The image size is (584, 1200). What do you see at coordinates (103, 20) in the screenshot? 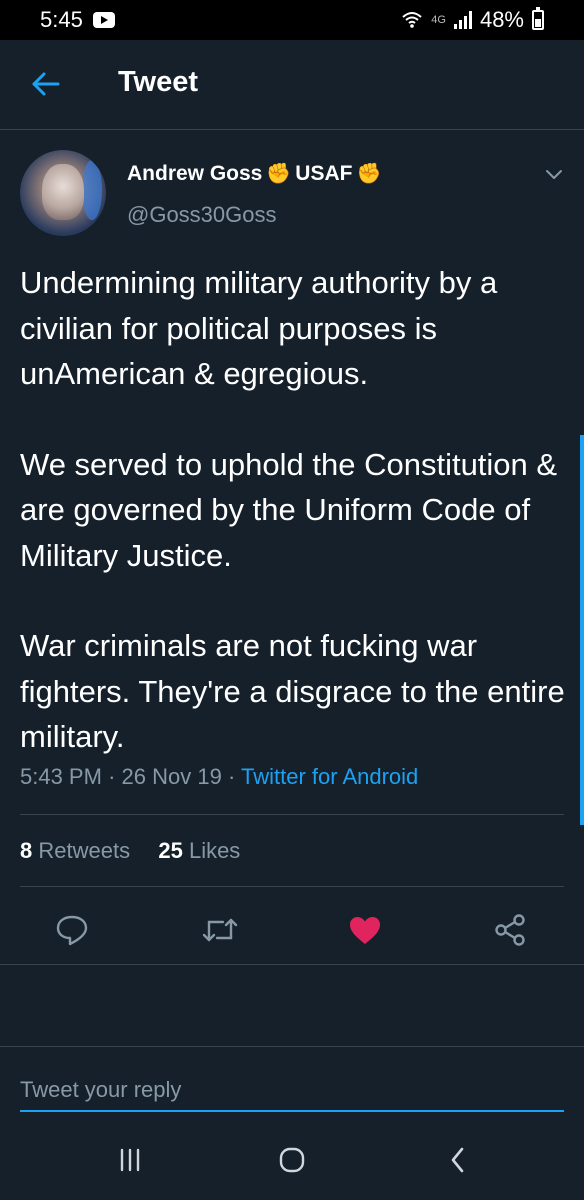
I see `youtube-notification-icon` at bounding box center [103, 20].